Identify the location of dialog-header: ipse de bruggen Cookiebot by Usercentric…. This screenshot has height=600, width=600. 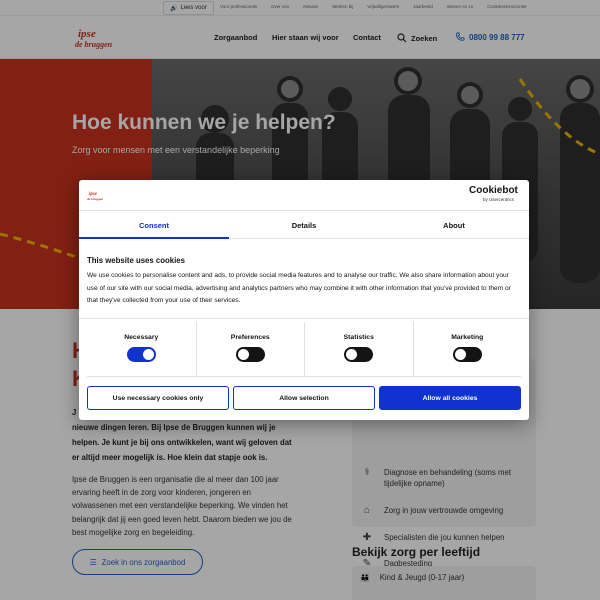
(304, 195).